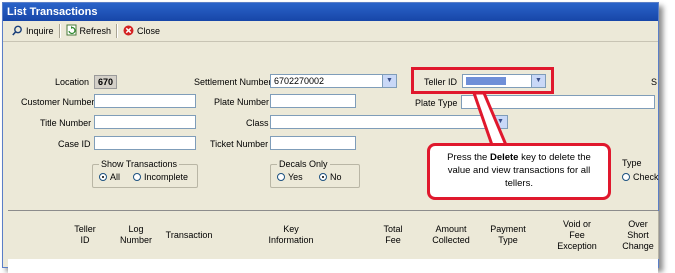 The width and height of the screenshot is (675, 273). I want to click on column-header-key-information: Key Information, so click(291, 235).